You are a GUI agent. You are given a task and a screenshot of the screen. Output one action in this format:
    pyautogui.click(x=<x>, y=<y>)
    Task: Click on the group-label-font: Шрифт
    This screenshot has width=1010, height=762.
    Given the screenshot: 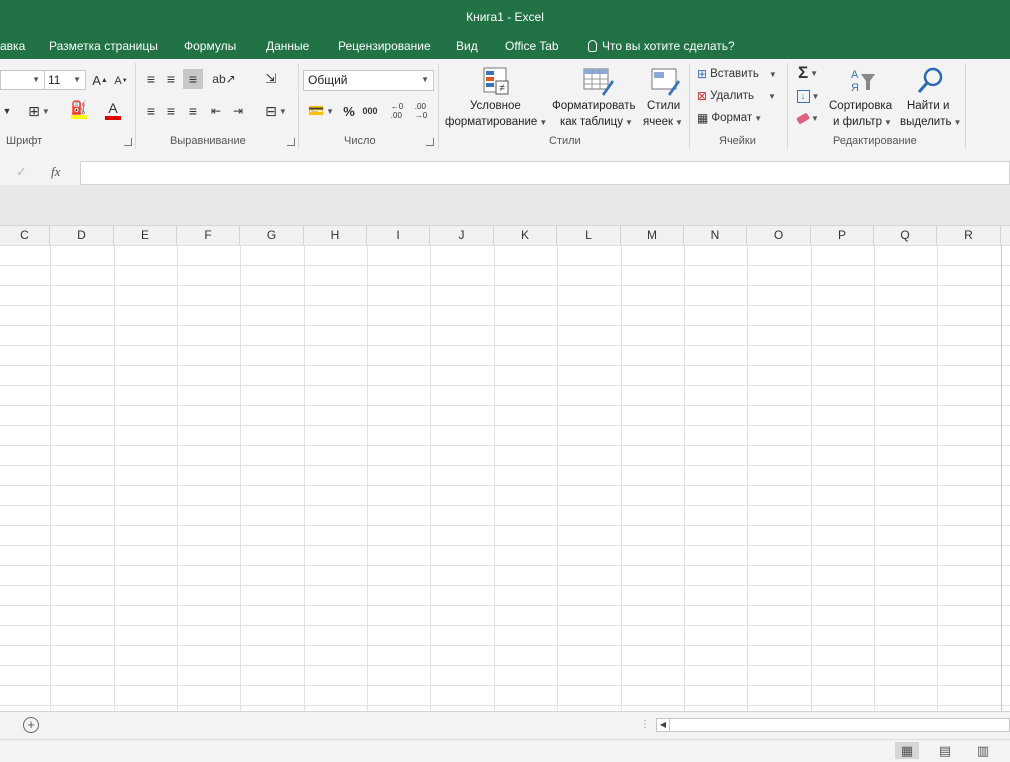 What is the action you would take?
    pyautogui.click(x=24, y=141)
    